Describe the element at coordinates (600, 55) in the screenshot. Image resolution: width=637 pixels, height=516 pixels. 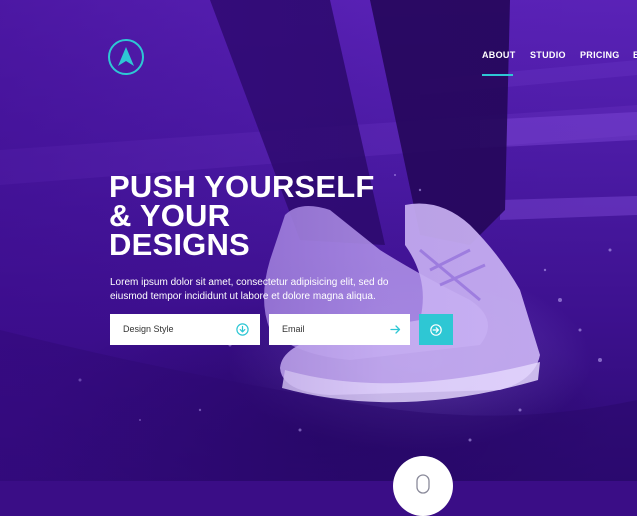
I see `nav-item-pricing: PRICING` at that location.